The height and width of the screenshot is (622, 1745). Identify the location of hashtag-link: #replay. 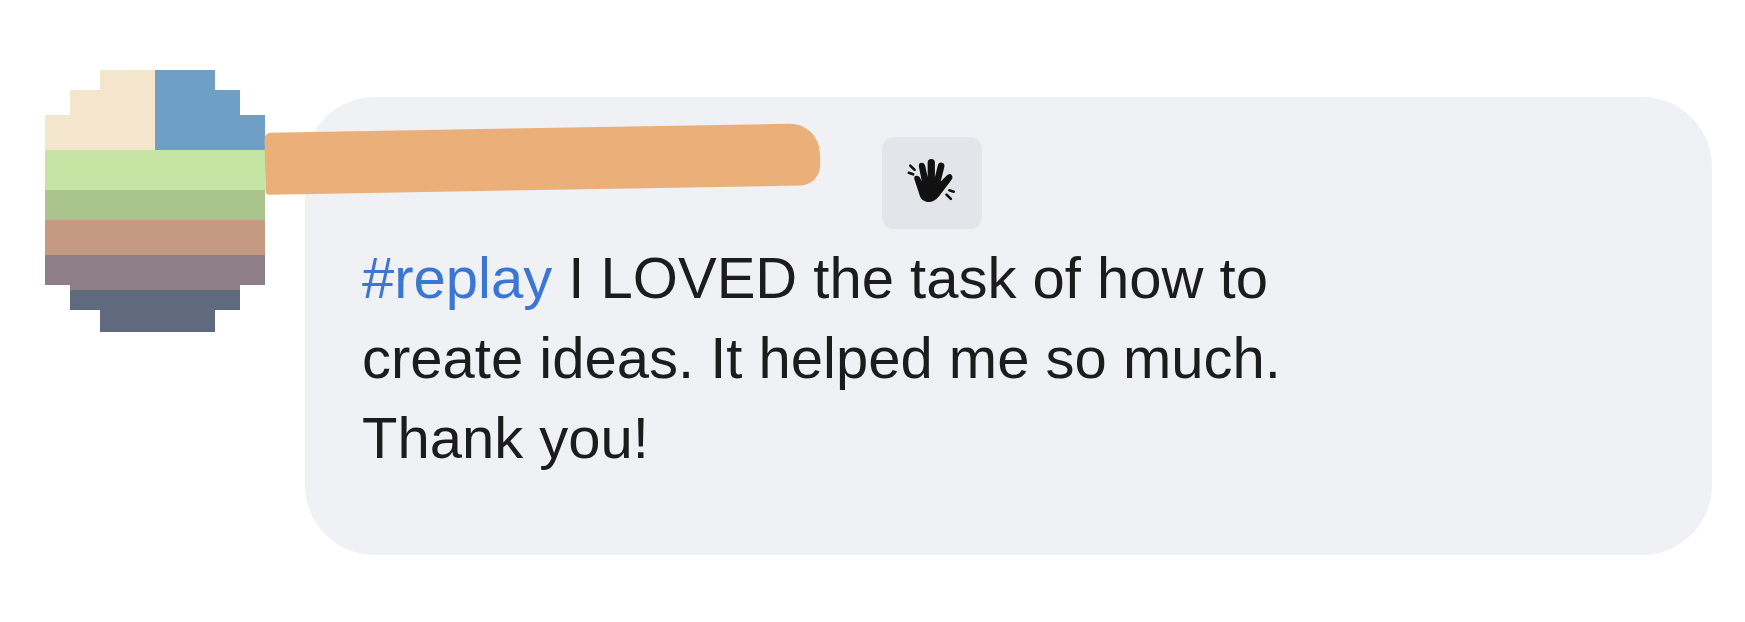
(457, 277).